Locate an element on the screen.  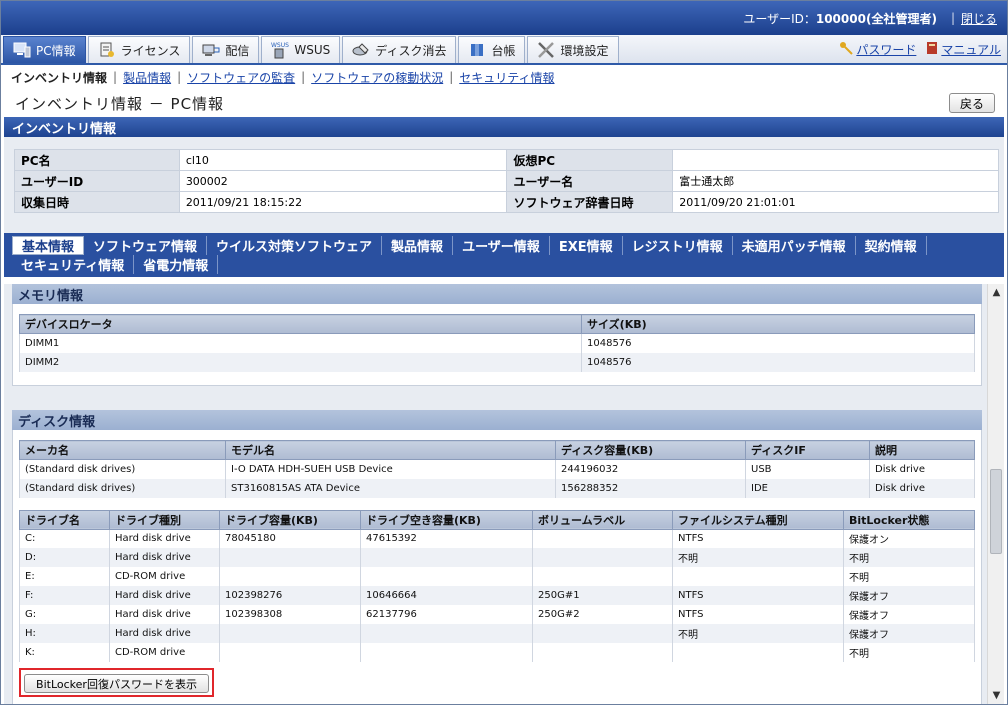
delivery-icon is located at coordinates (211, 50).